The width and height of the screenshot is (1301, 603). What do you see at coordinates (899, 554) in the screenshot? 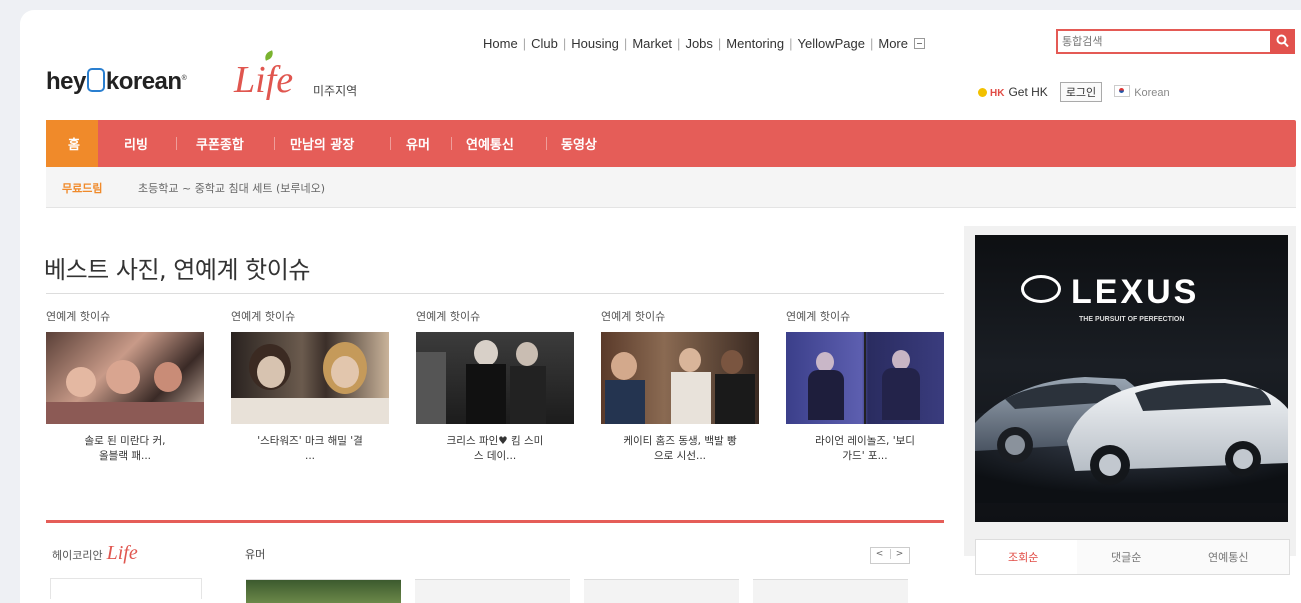
I see `next-arrow-icon: >` at bounding box center [899, 554].